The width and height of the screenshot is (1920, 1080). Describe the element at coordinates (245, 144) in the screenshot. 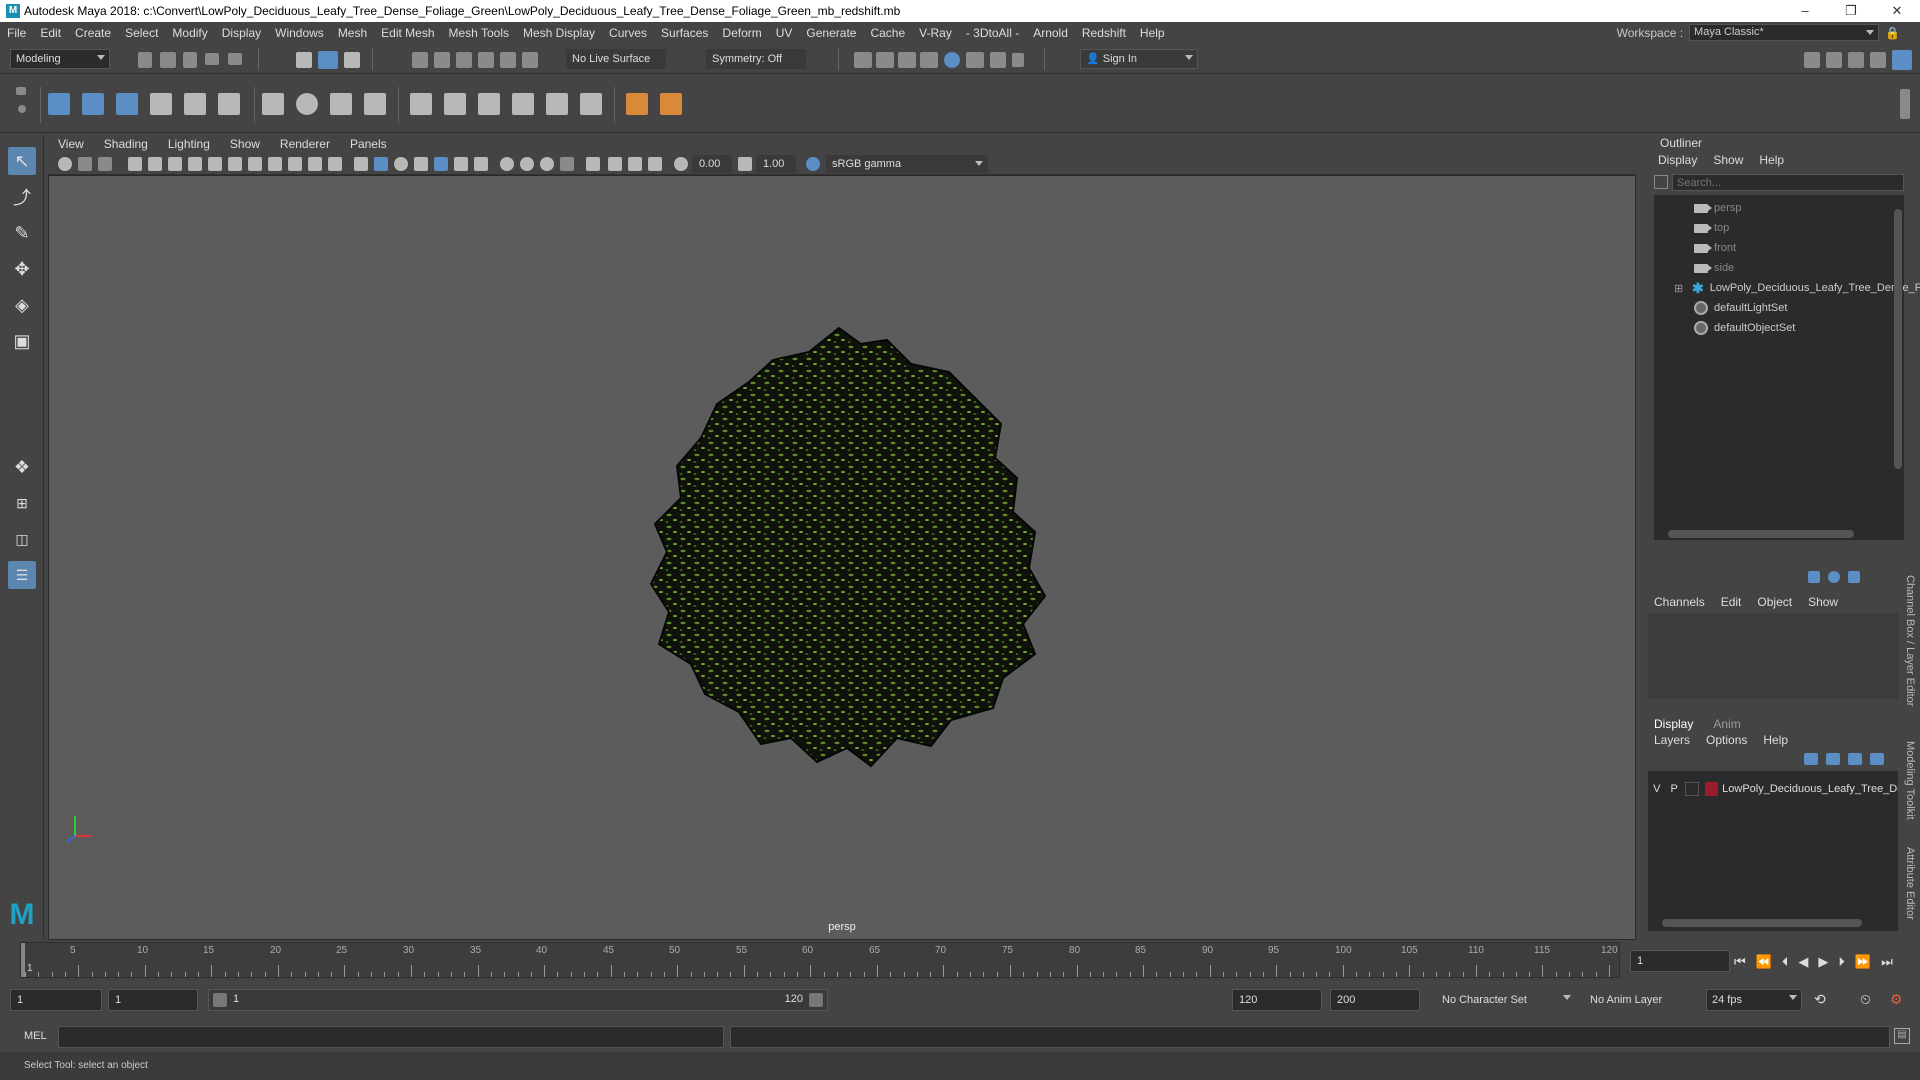

I see `viewport-menu-show: Show` at that location.